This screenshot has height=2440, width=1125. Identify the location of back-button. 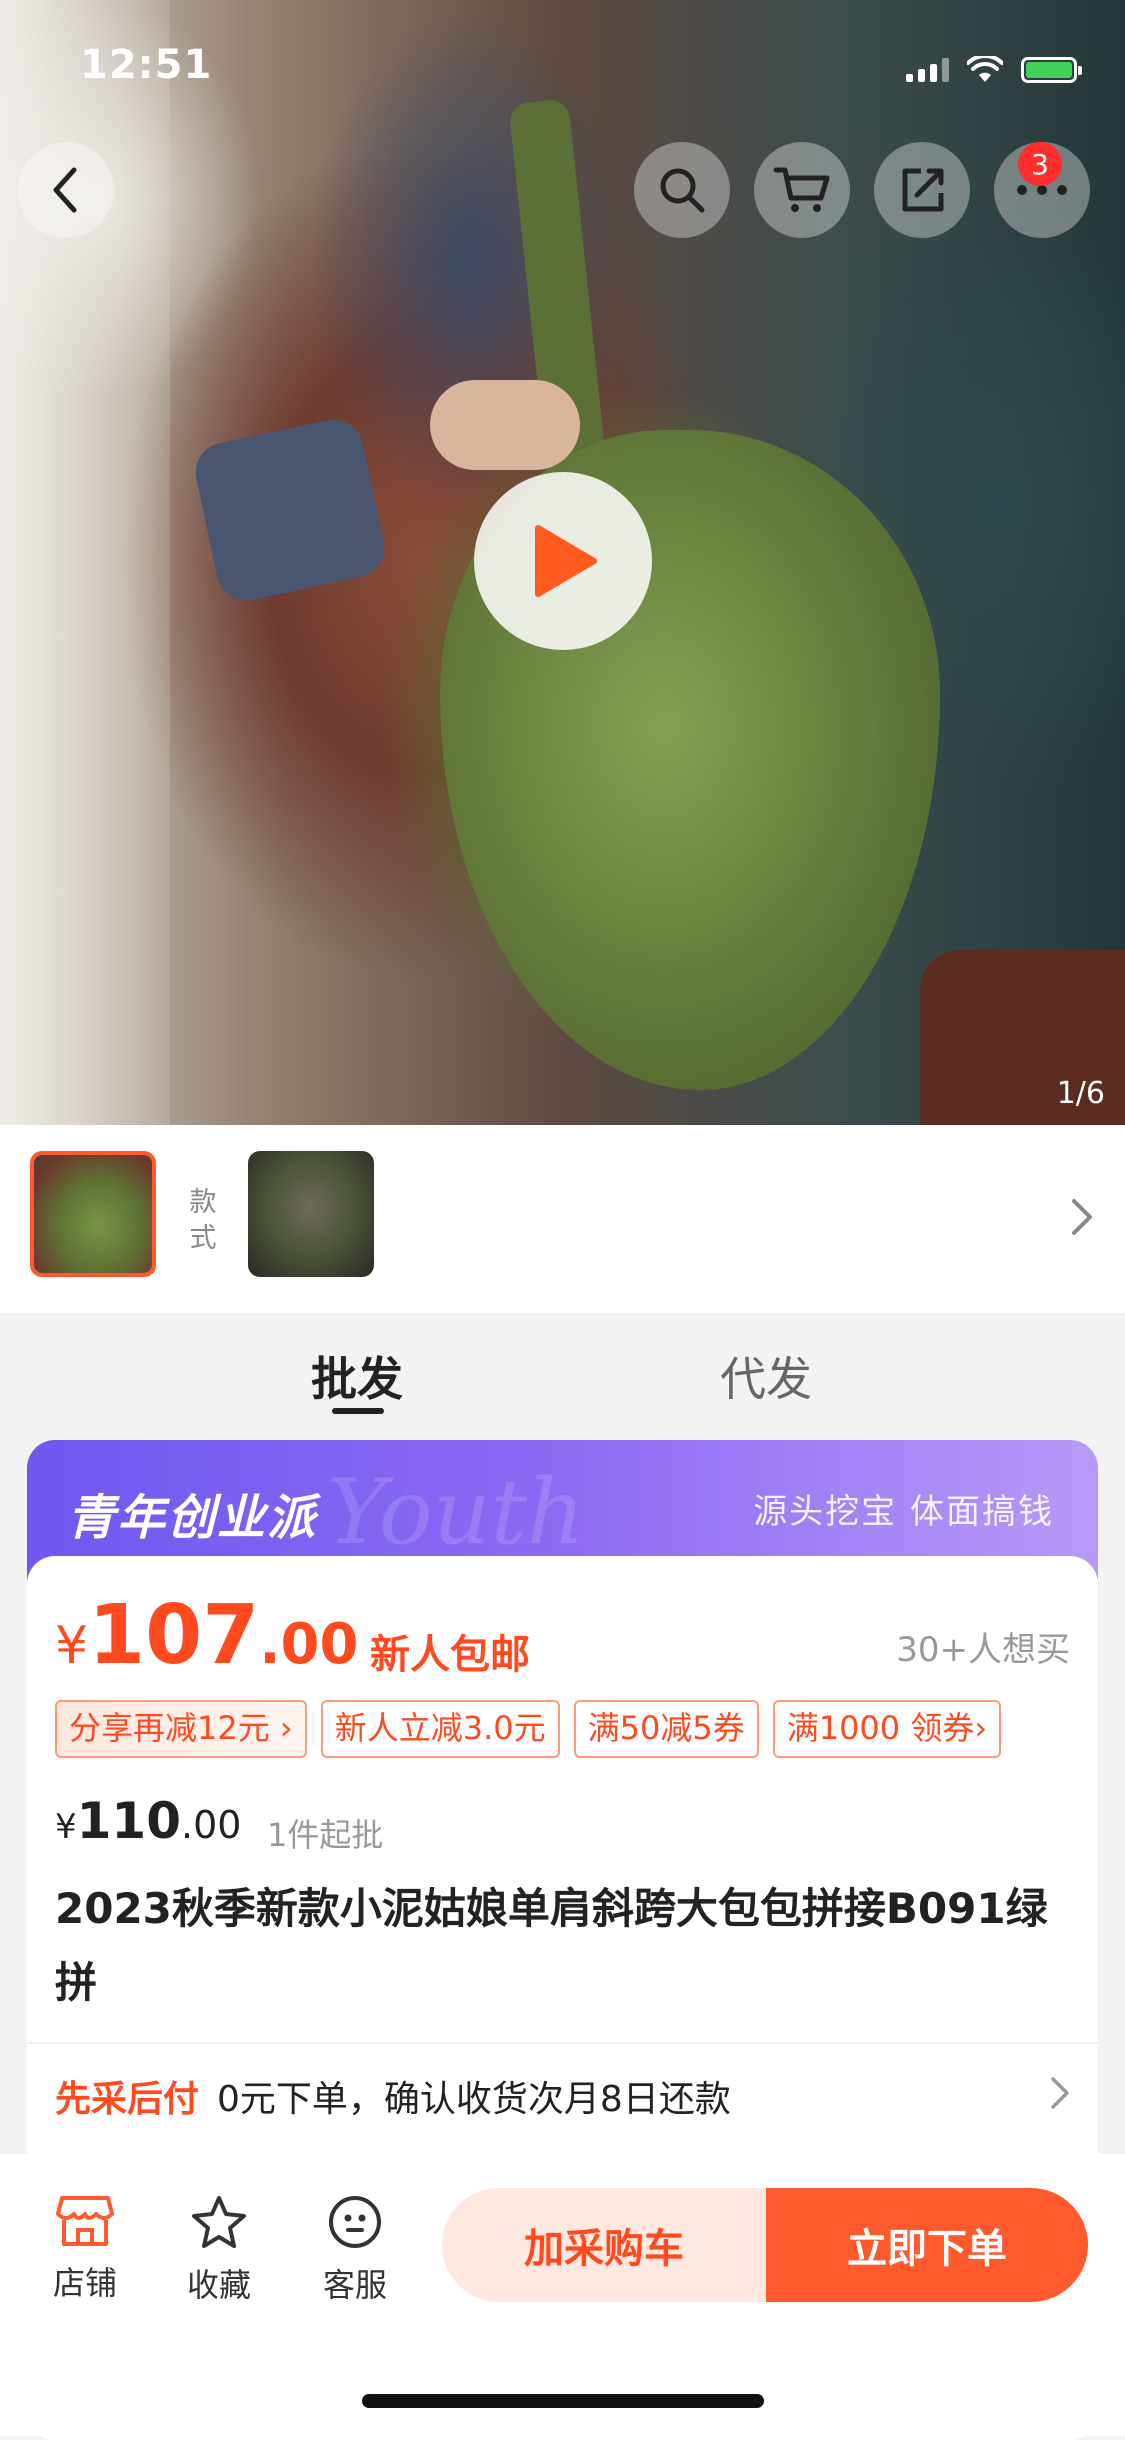
(66, 190).